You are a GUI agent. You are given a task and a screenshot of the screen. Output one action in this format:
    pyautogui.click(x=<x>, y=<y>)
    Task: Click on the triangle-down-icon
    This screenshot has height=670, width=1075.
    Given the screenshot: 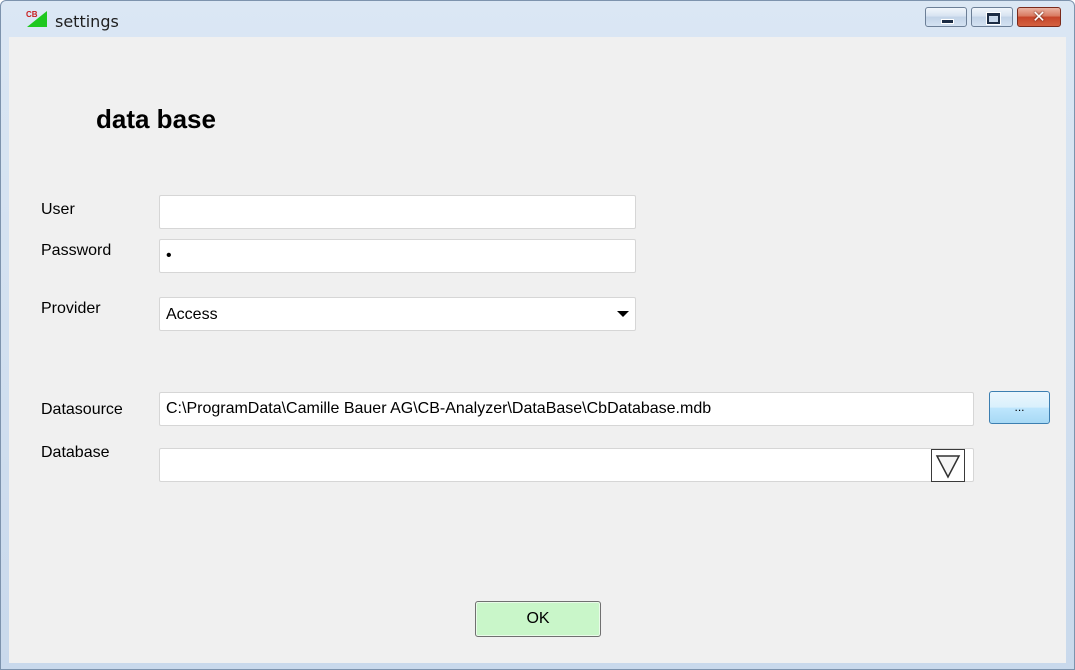 What is the action you would take?
    pyautogui.click(x=948, y=467)
    